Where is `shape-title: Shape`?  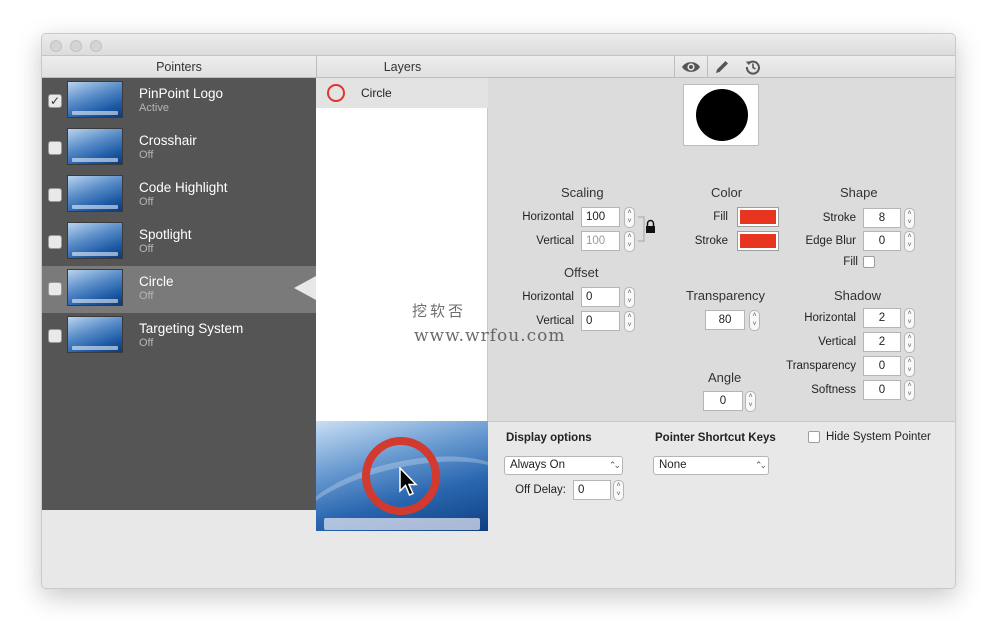 shape-title: Shape is located at coordinates (859, 192).